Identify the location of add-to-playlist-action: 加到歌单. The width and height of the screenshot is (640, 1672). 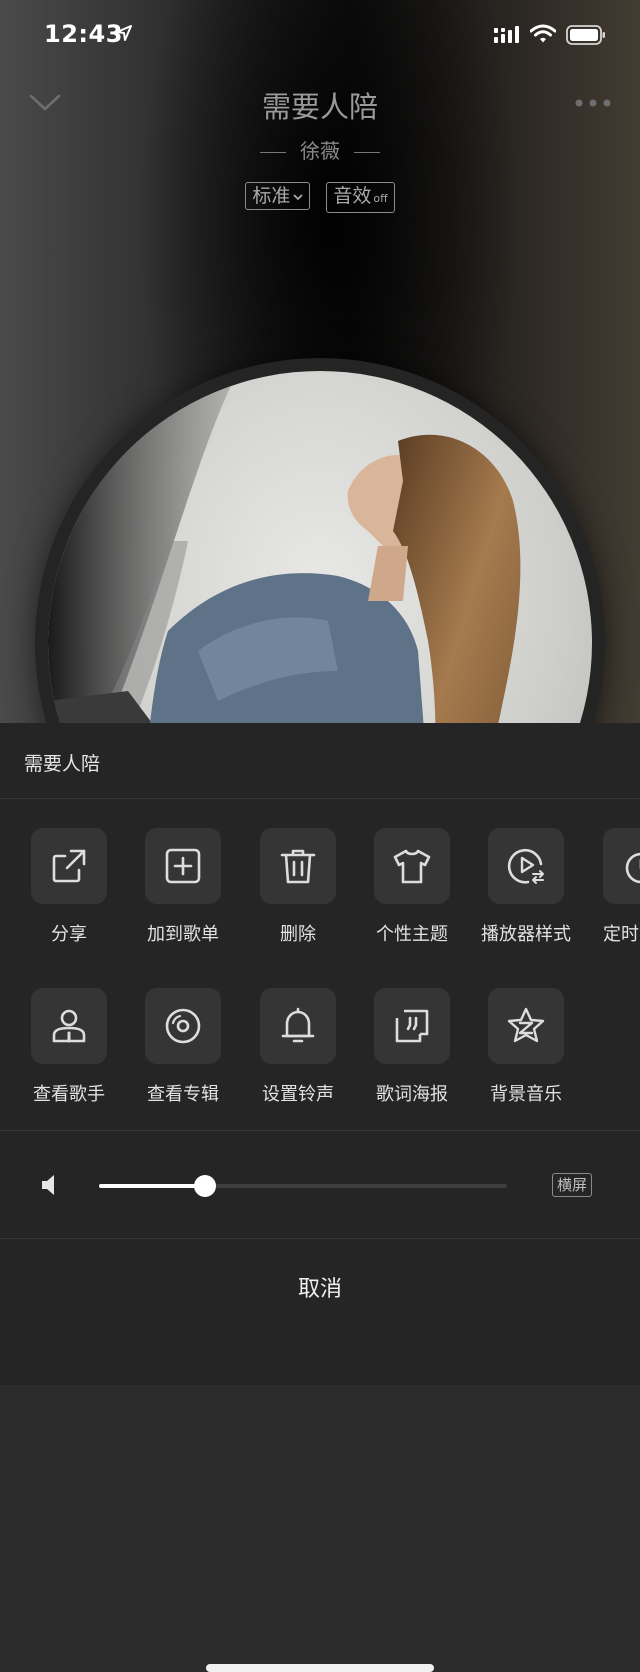
(183, 887).